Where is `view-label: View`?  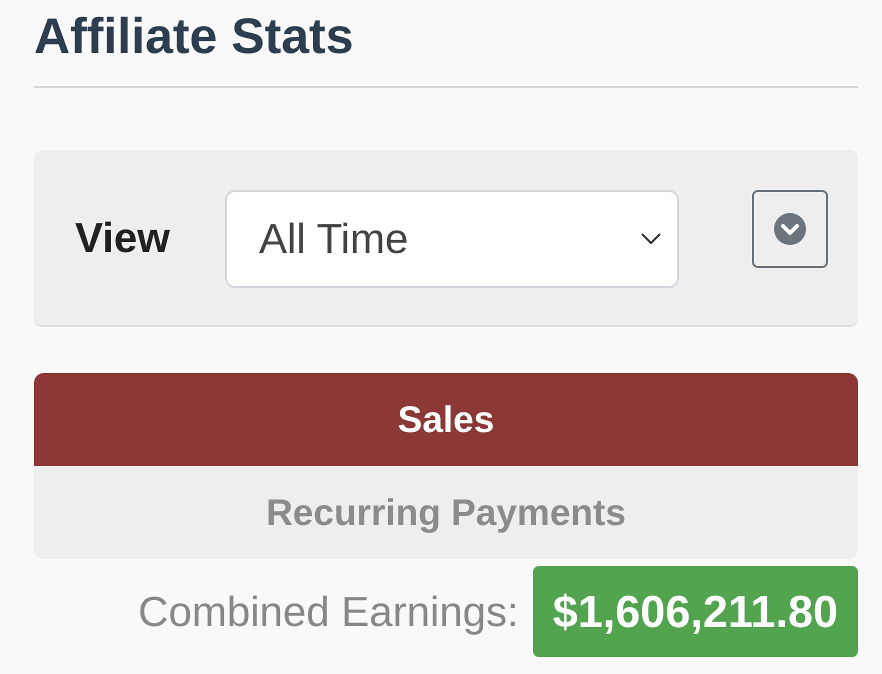 view-label: View is located at coordinates (123, 238).